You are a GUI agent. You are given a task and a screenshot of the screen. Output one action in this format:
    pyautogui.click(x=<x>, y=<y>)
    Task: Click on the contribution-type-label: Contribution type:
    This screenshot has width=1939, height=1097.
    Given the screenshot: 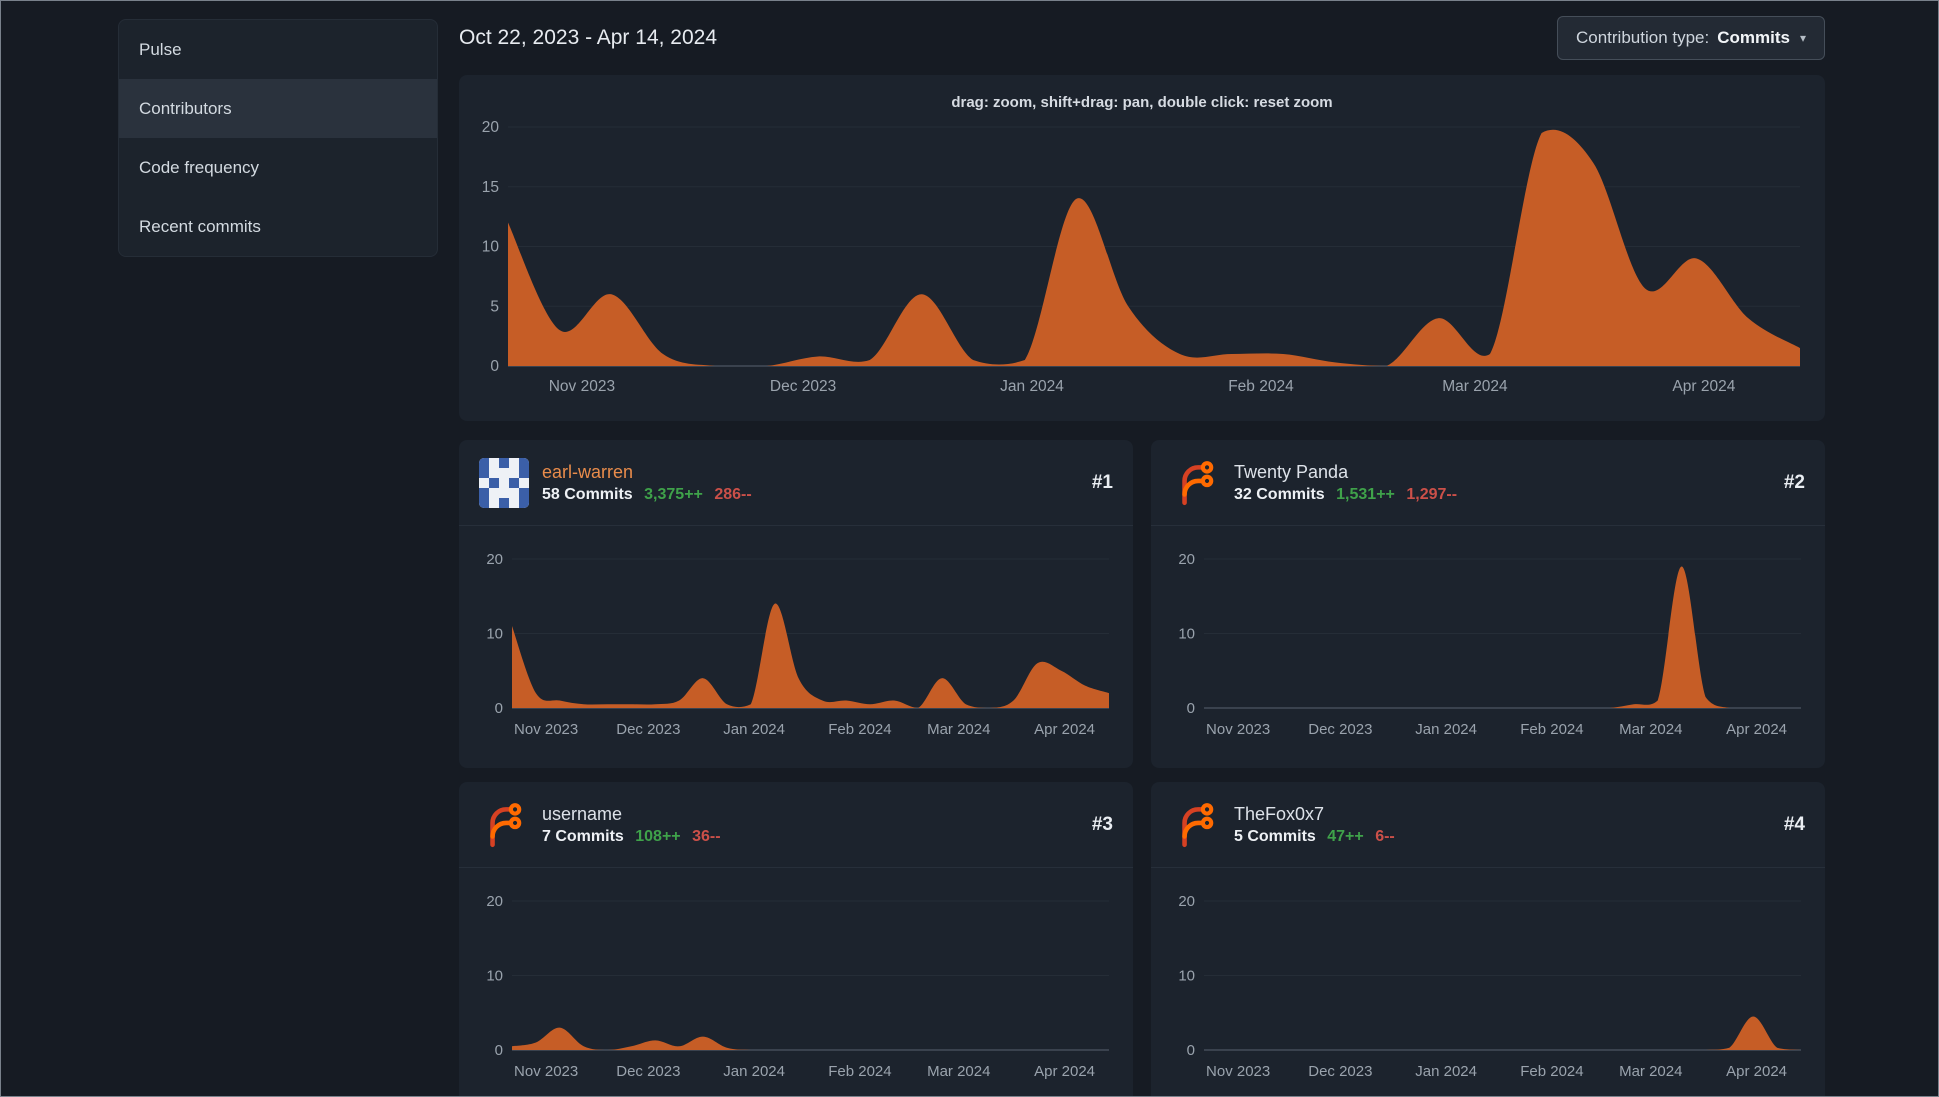 What is the action you would take?
    pyautogui.click(x=1642, y=37)
    